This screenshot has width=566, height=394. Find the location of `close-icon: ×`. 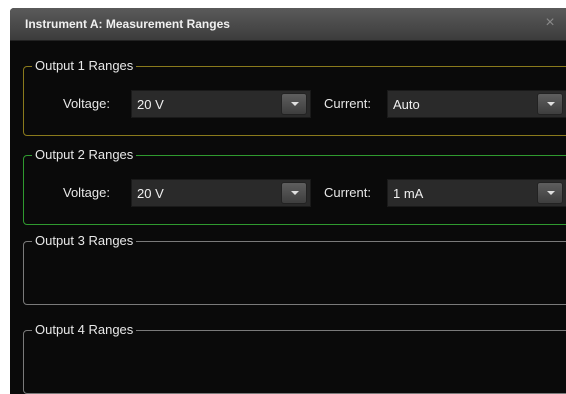

close-icon: × is located at coordinates (550, 23).